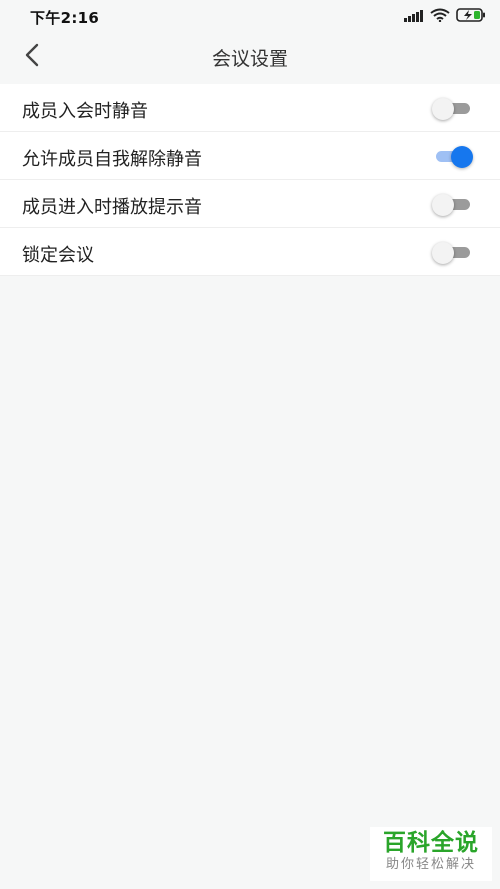 The image size is (500, 889). Describe the element at coordinates (65, 18) in the screenshot. I see `status-time: 下午2:16` at that location.